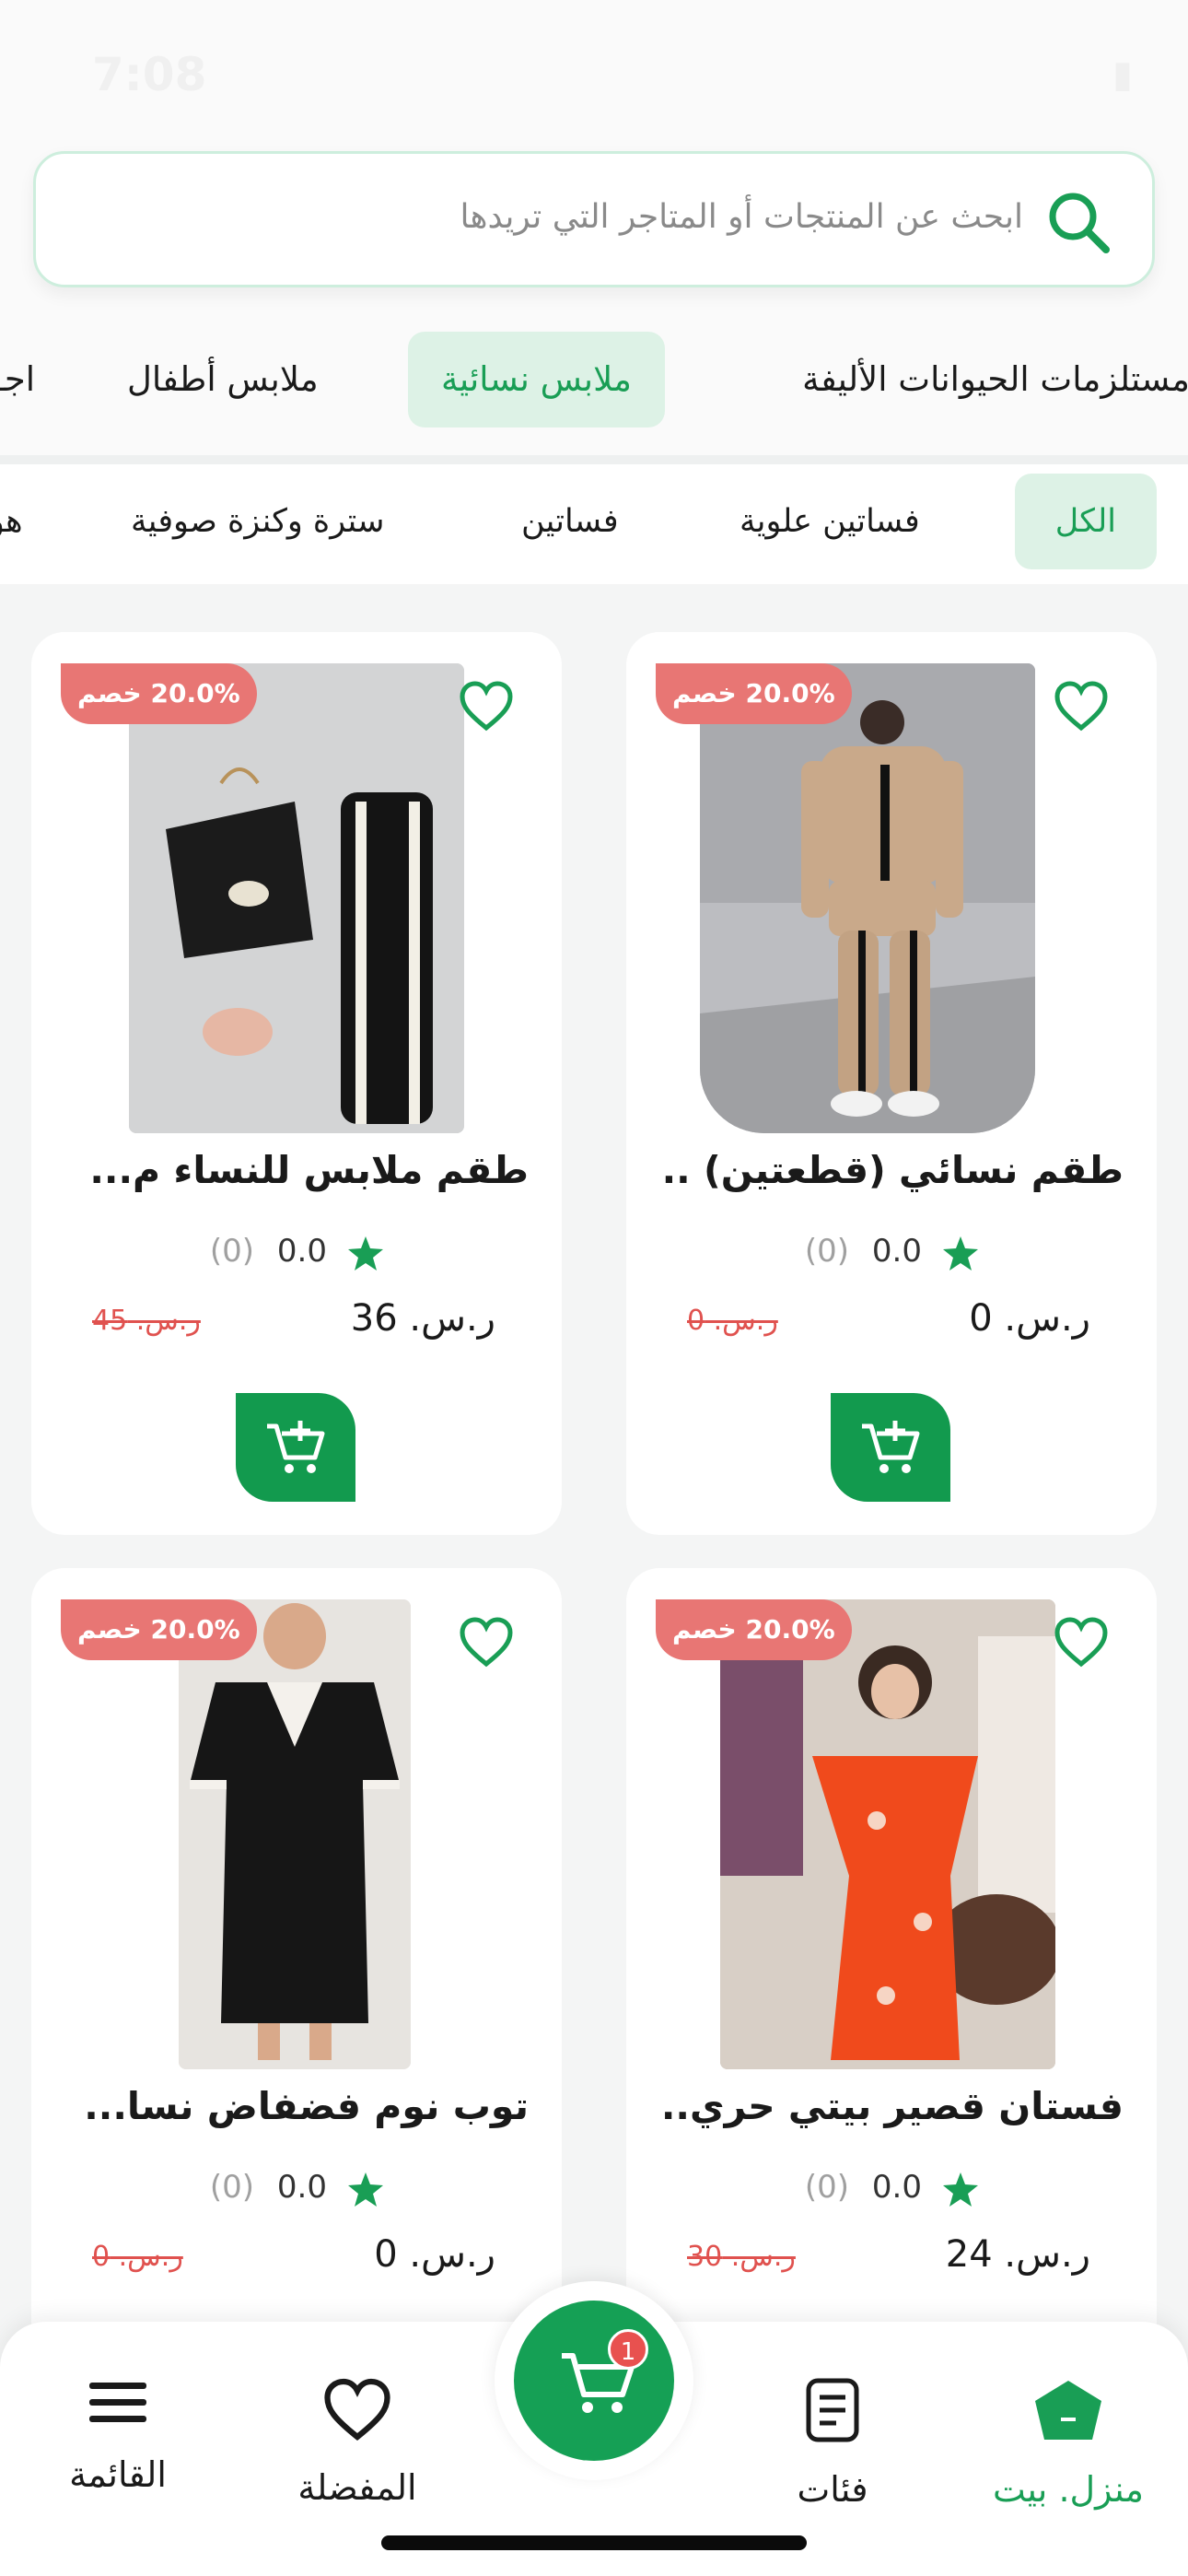  I want to click on old-price: ر.س. 30, so click(741, 2257).